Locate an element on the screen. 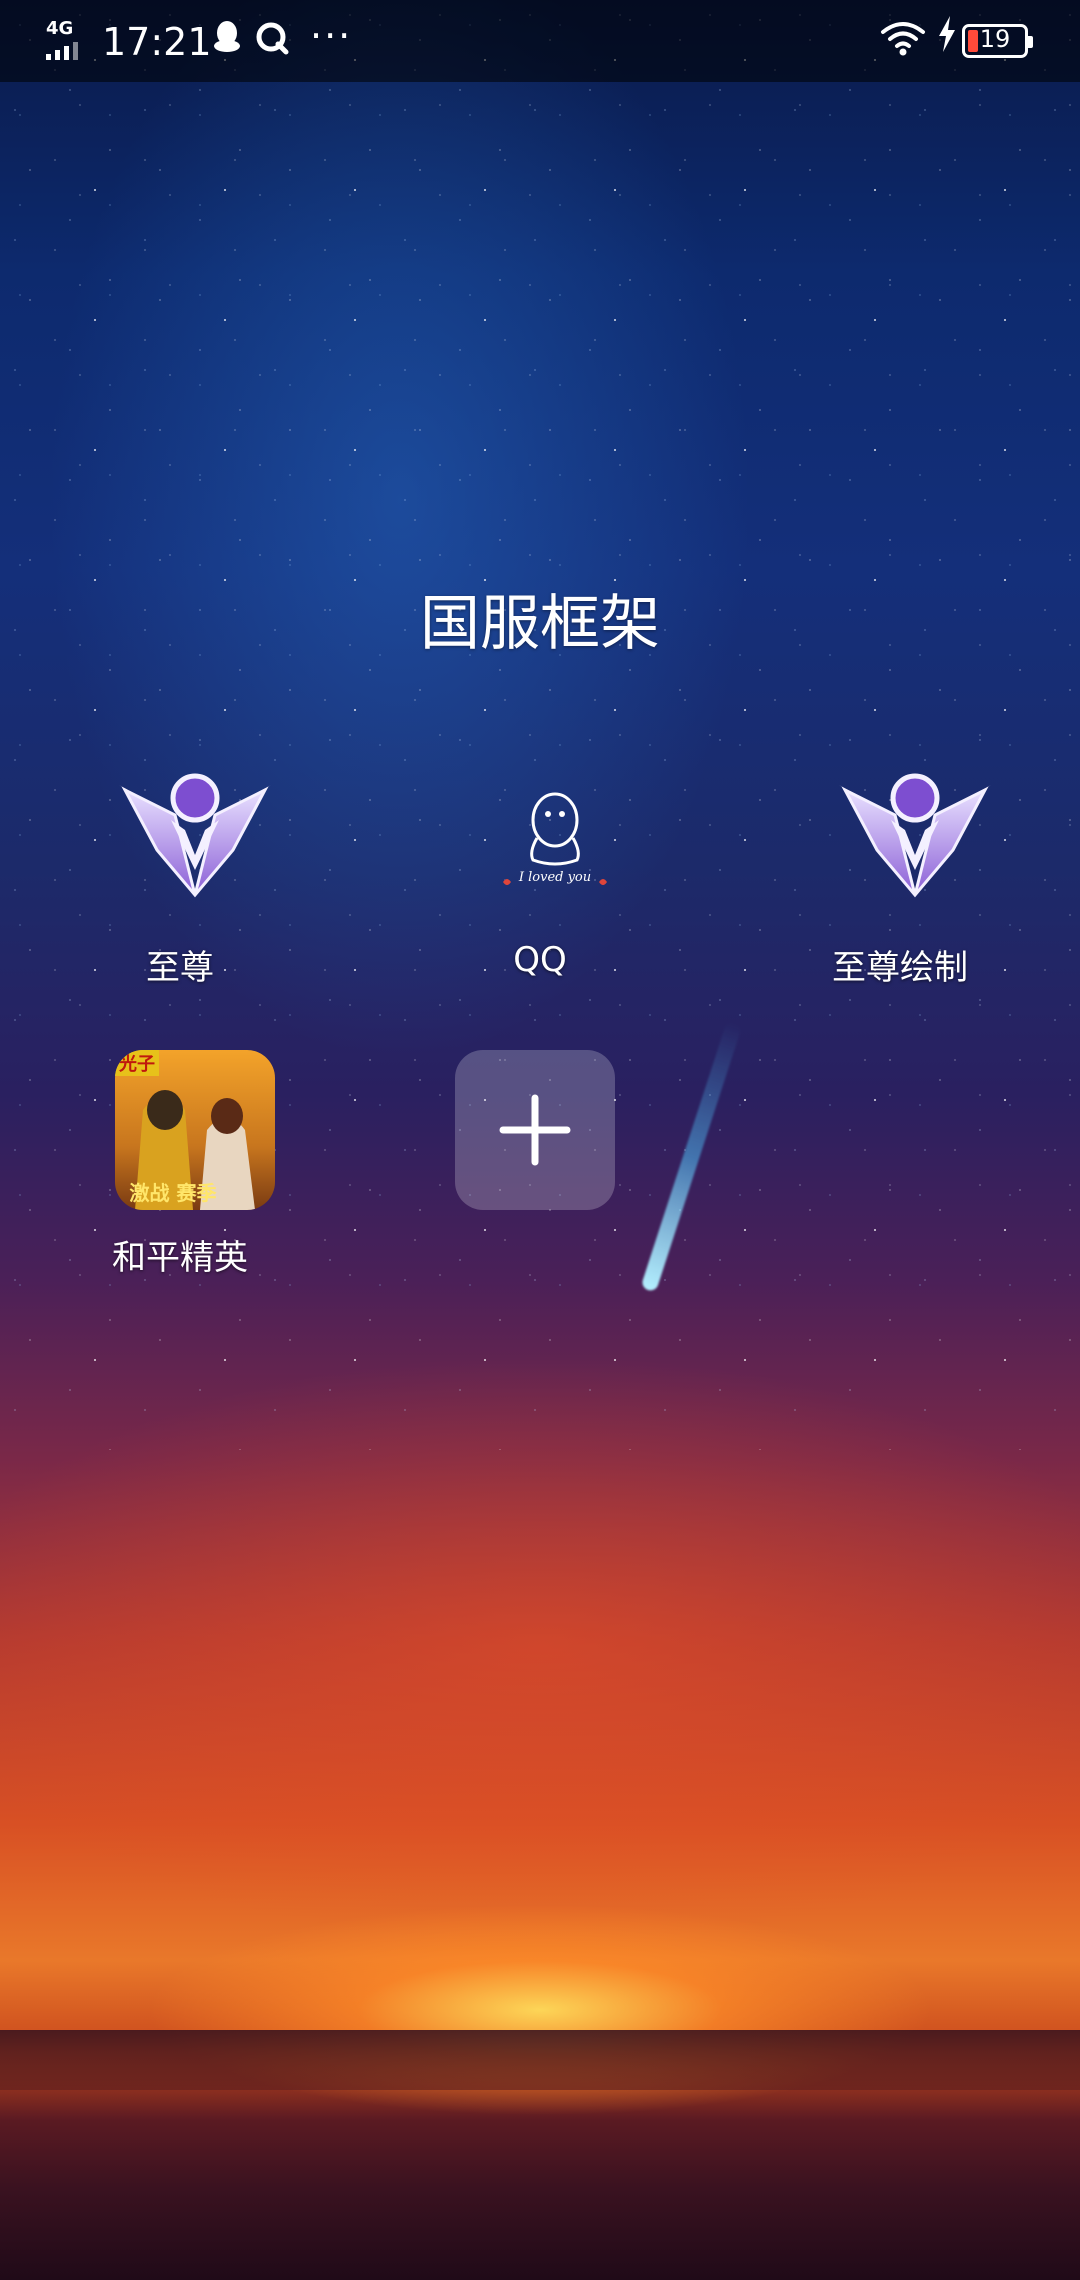 The height and width of the screenshot is (2280, 1080). plus-icon is located at coordinates (535, 1130).